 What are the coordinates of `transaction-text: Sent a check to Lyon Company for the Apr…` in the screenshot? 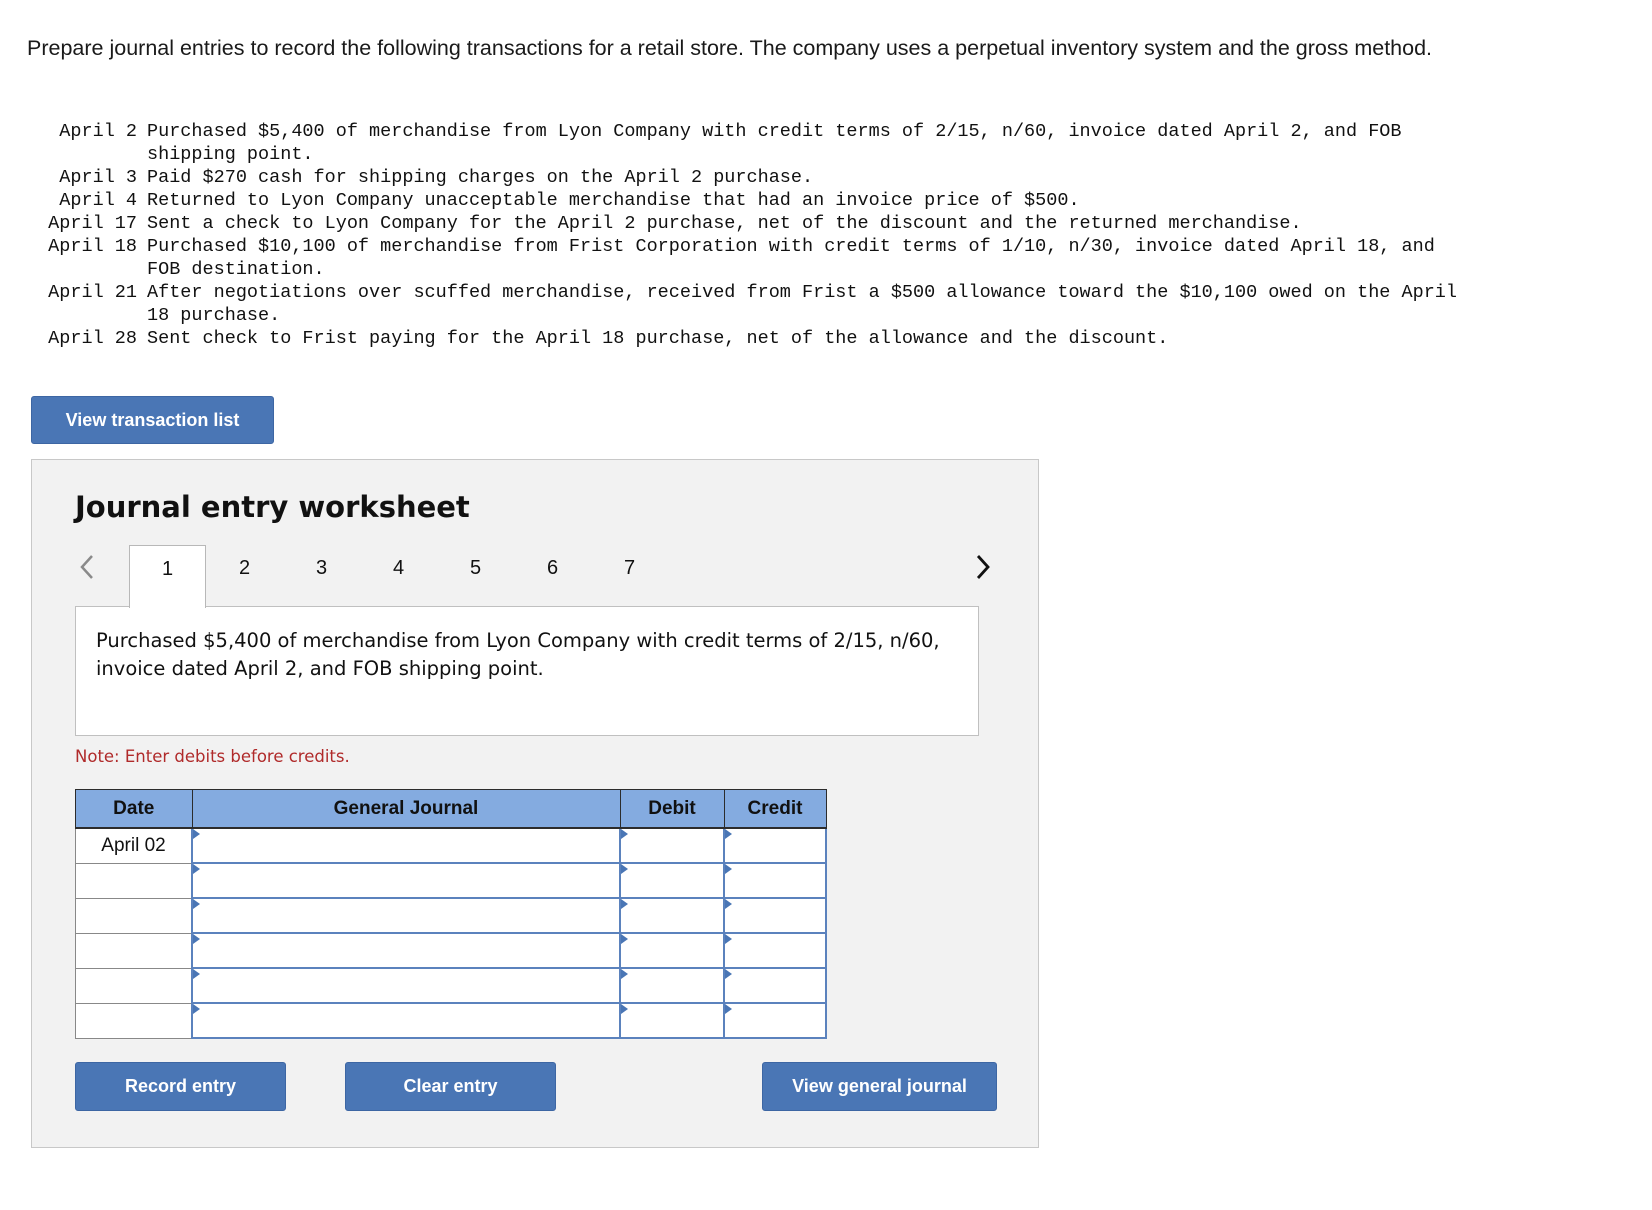 It's located at (724, 223).